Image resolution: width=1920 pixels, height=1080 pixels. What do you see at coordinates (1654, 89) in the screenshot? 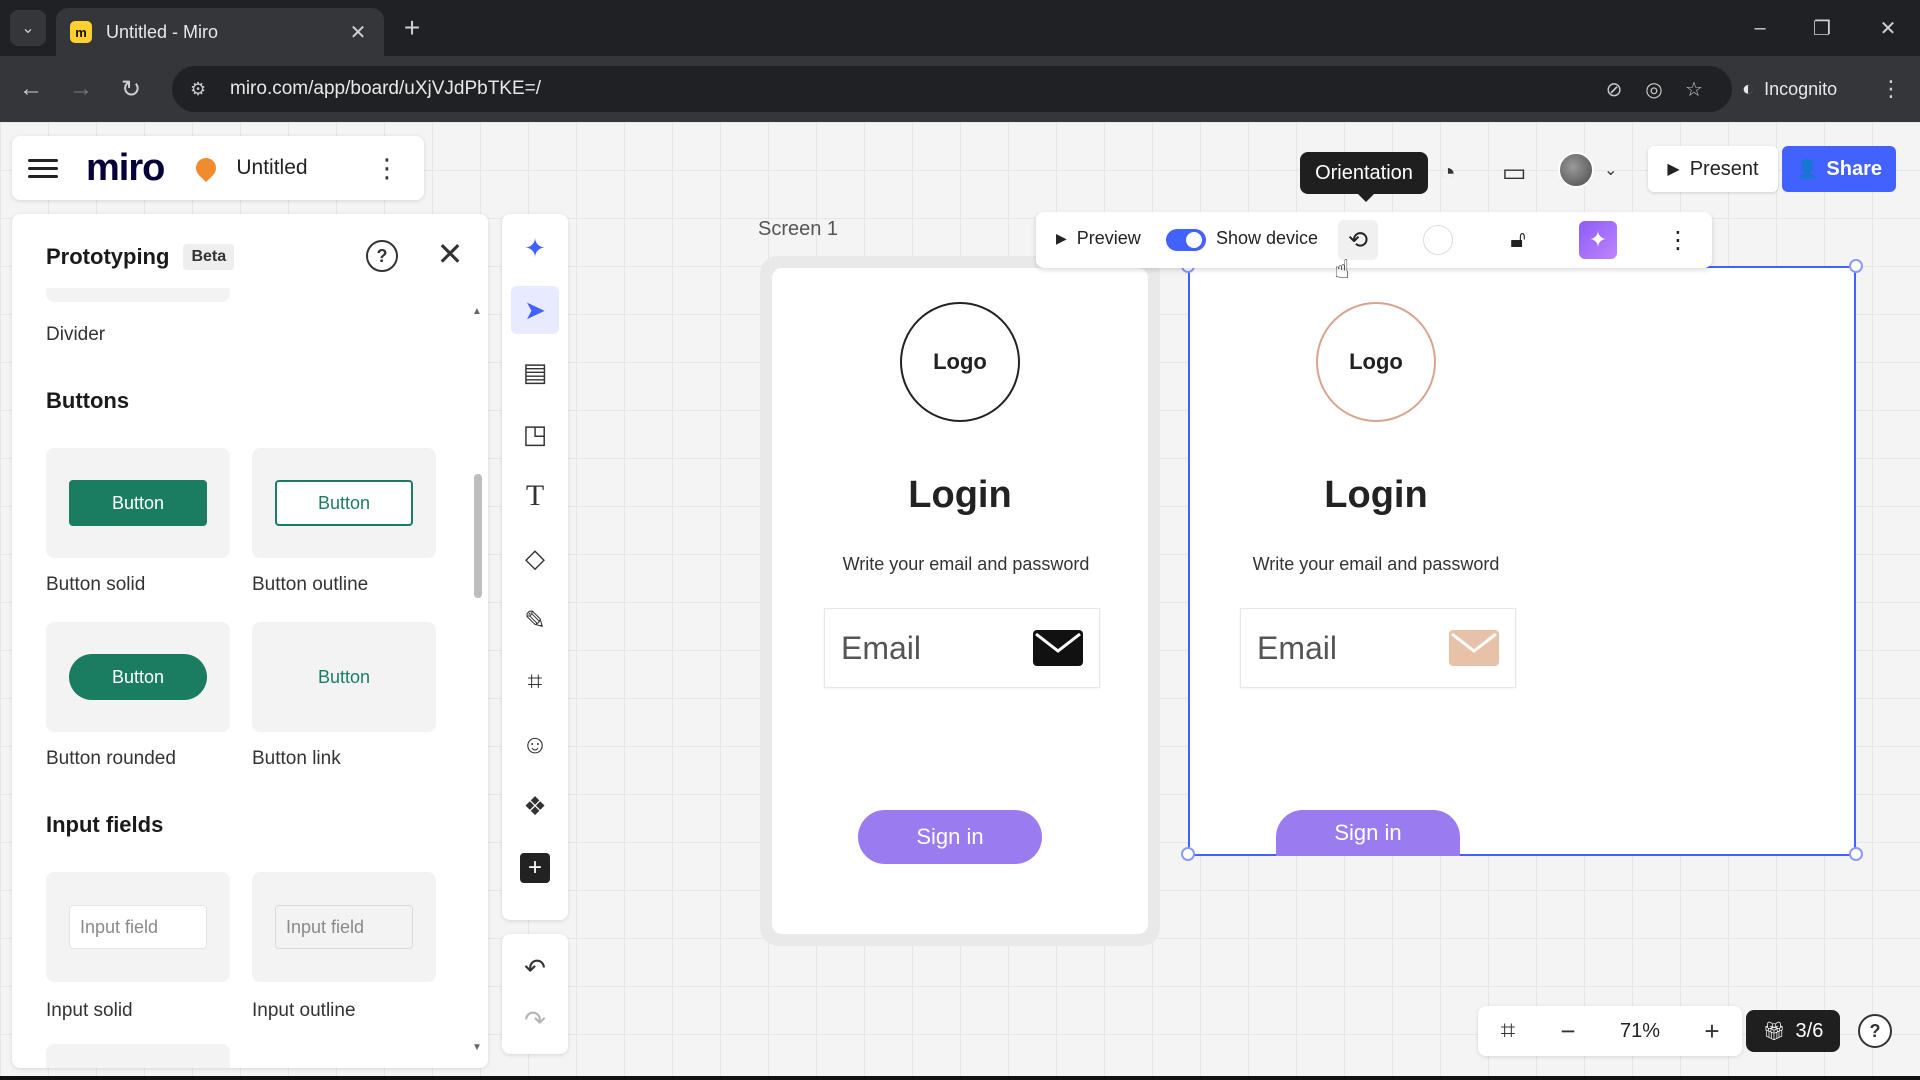
I see `tracking-eye-off-icon: ◎` at bounding box center [1654, 89].